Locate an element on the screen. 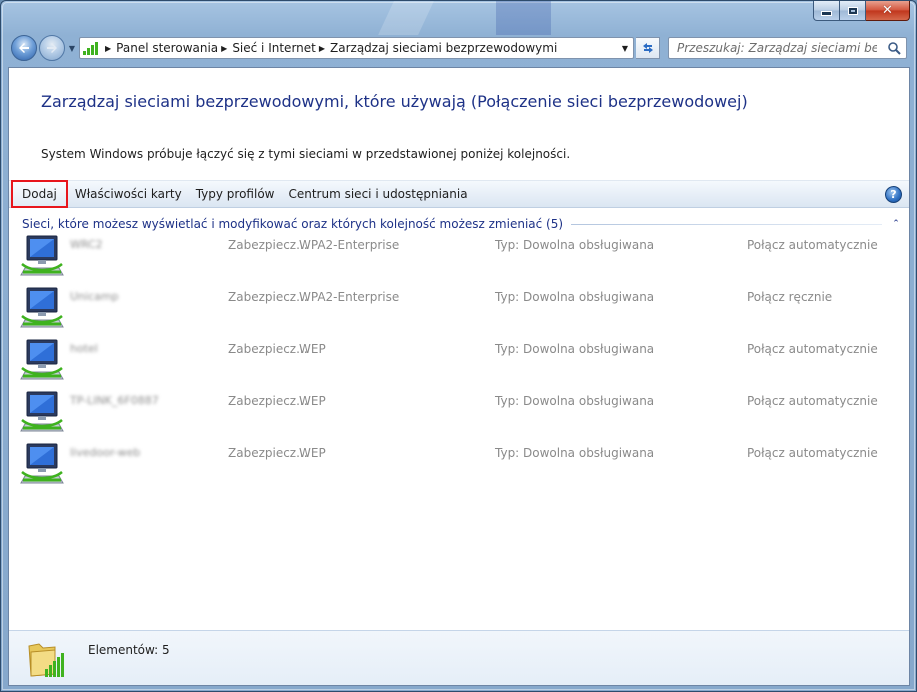 The width and height of the screenshot is (917, 692). minimize-icon is located at coordinates (826, 13).